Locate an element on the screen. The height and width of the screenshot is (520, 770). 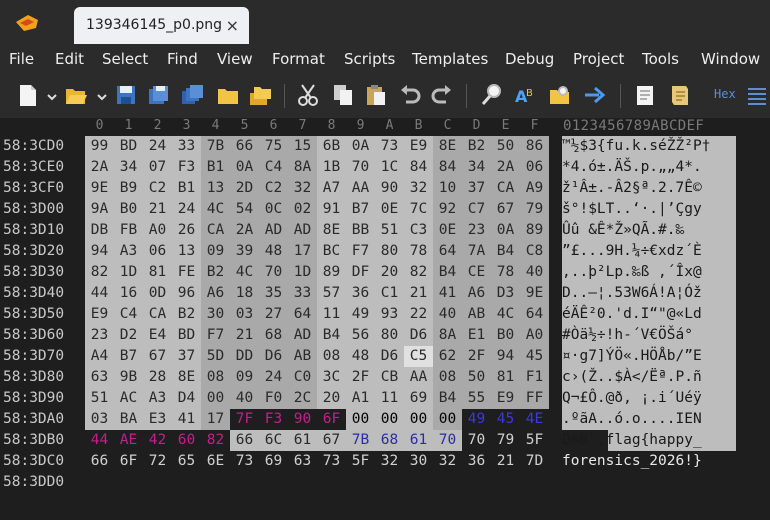
hex-byte: 60 is located at coordinates (186, 440).